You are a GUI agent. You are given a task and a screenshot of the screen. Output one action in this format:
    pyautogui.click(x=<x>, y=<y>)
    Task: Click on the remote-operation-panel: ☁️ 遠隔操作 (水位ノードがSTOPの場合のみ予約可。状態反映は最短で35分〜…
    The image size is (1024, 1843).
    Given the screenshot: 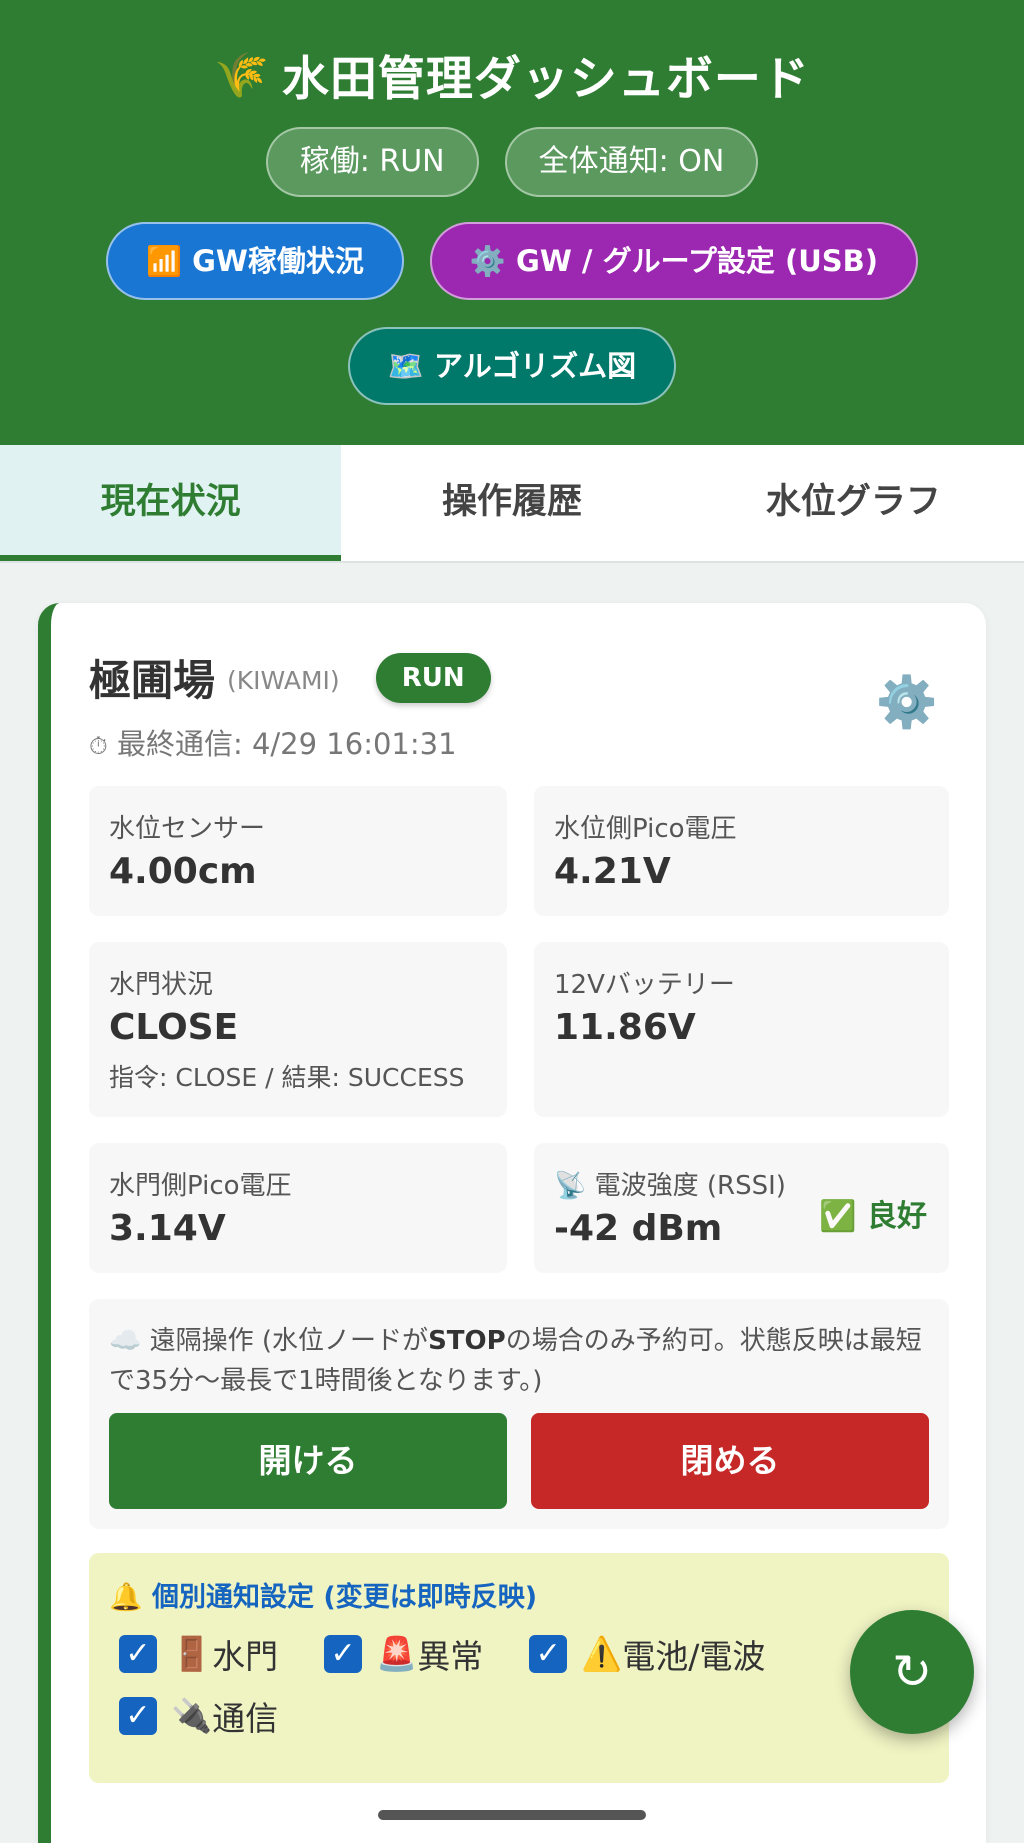 What is the action you would take?
    pyautogui.click(x=519, y=1414)
    